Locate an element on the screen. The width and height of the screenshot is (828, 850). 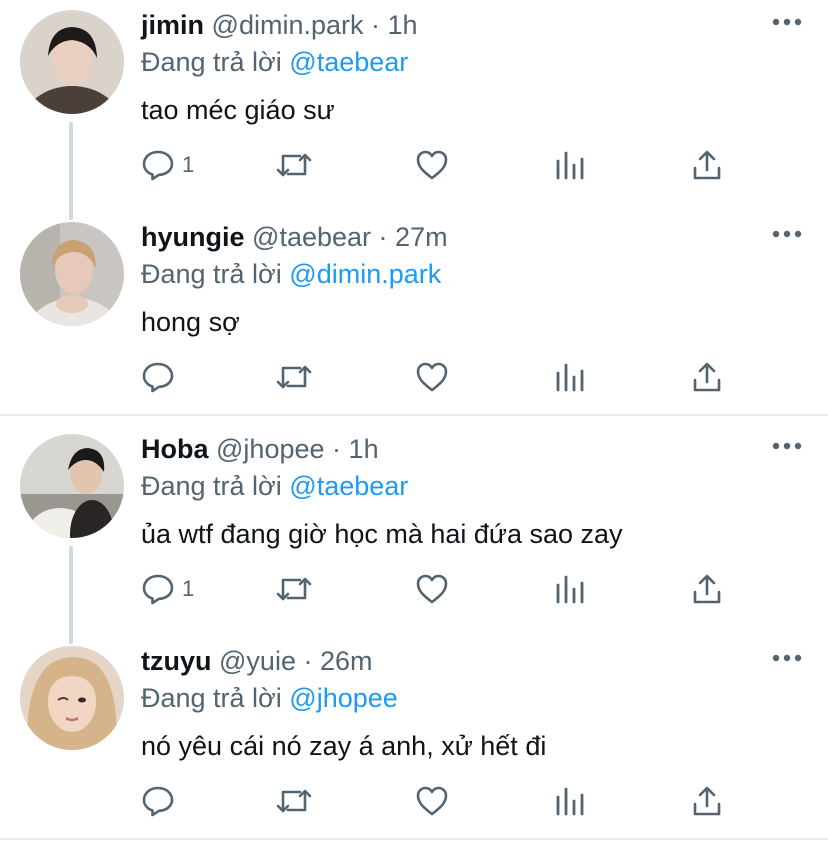
tweet-header: Hoba @jhopee · 1h is located at coordinates (260, 451).